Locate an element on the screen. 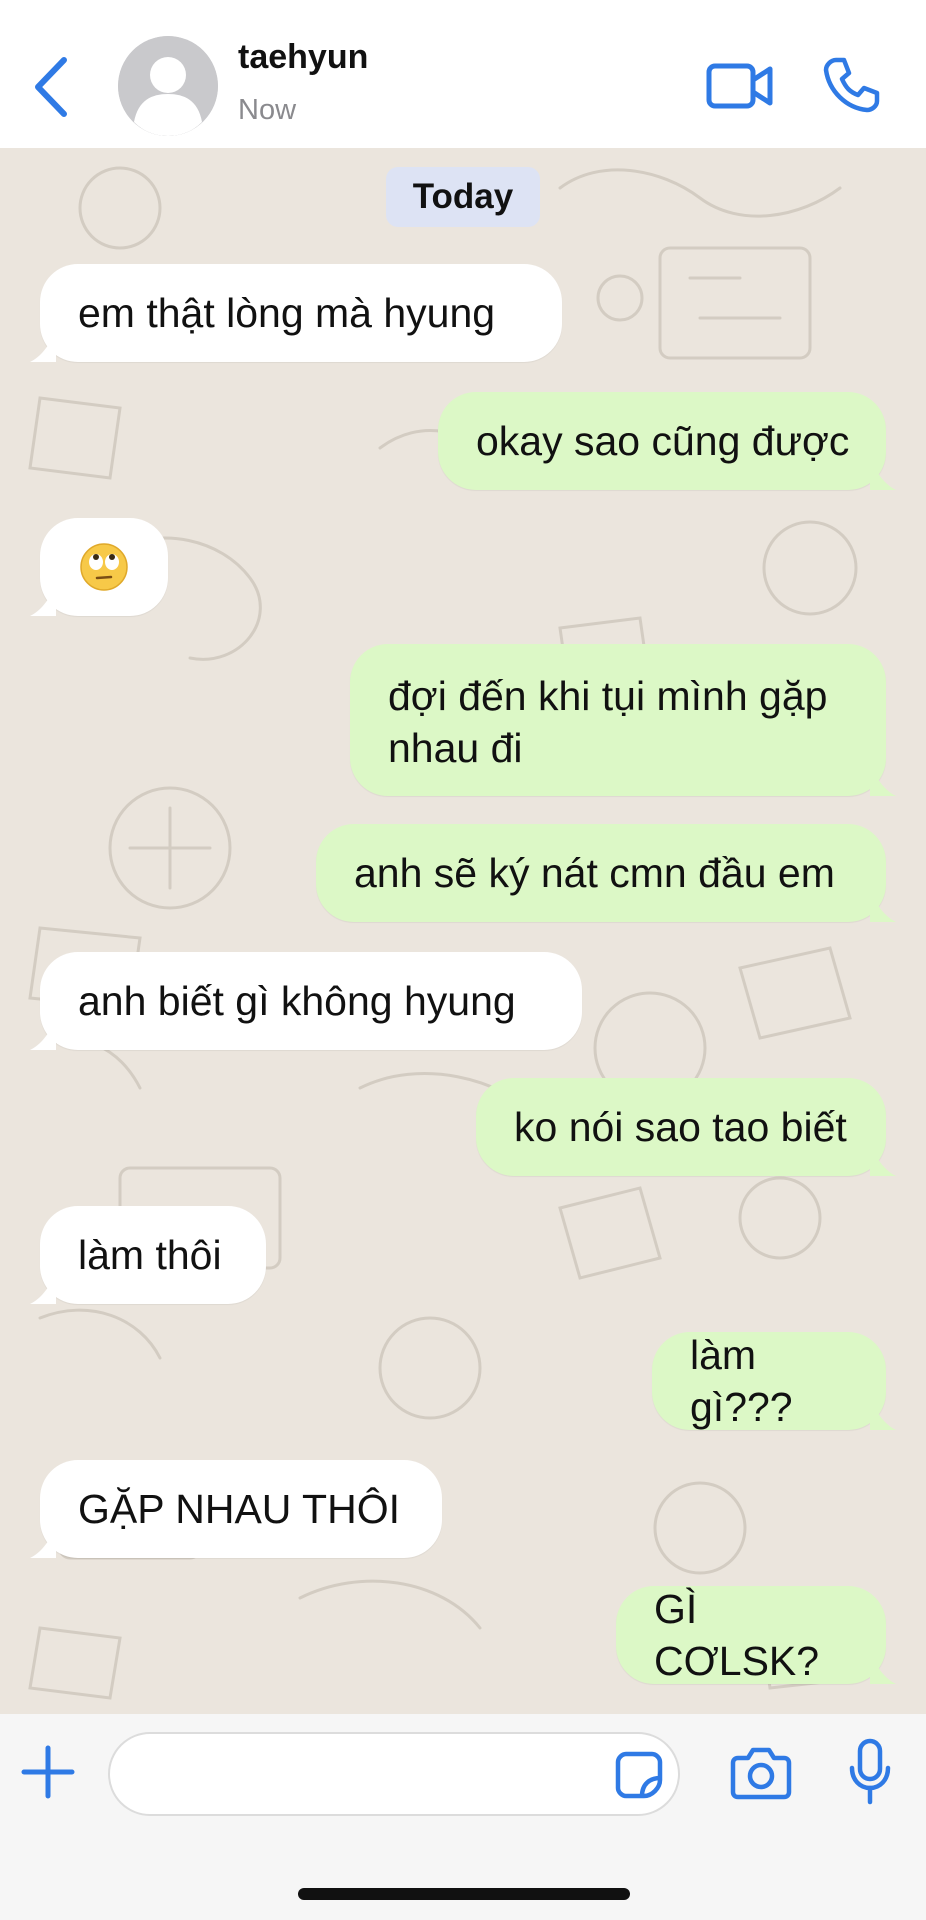 The image size is (926, 1920). incoming-message: em thật lòng mà hyung is located at coordinates (296, 313).